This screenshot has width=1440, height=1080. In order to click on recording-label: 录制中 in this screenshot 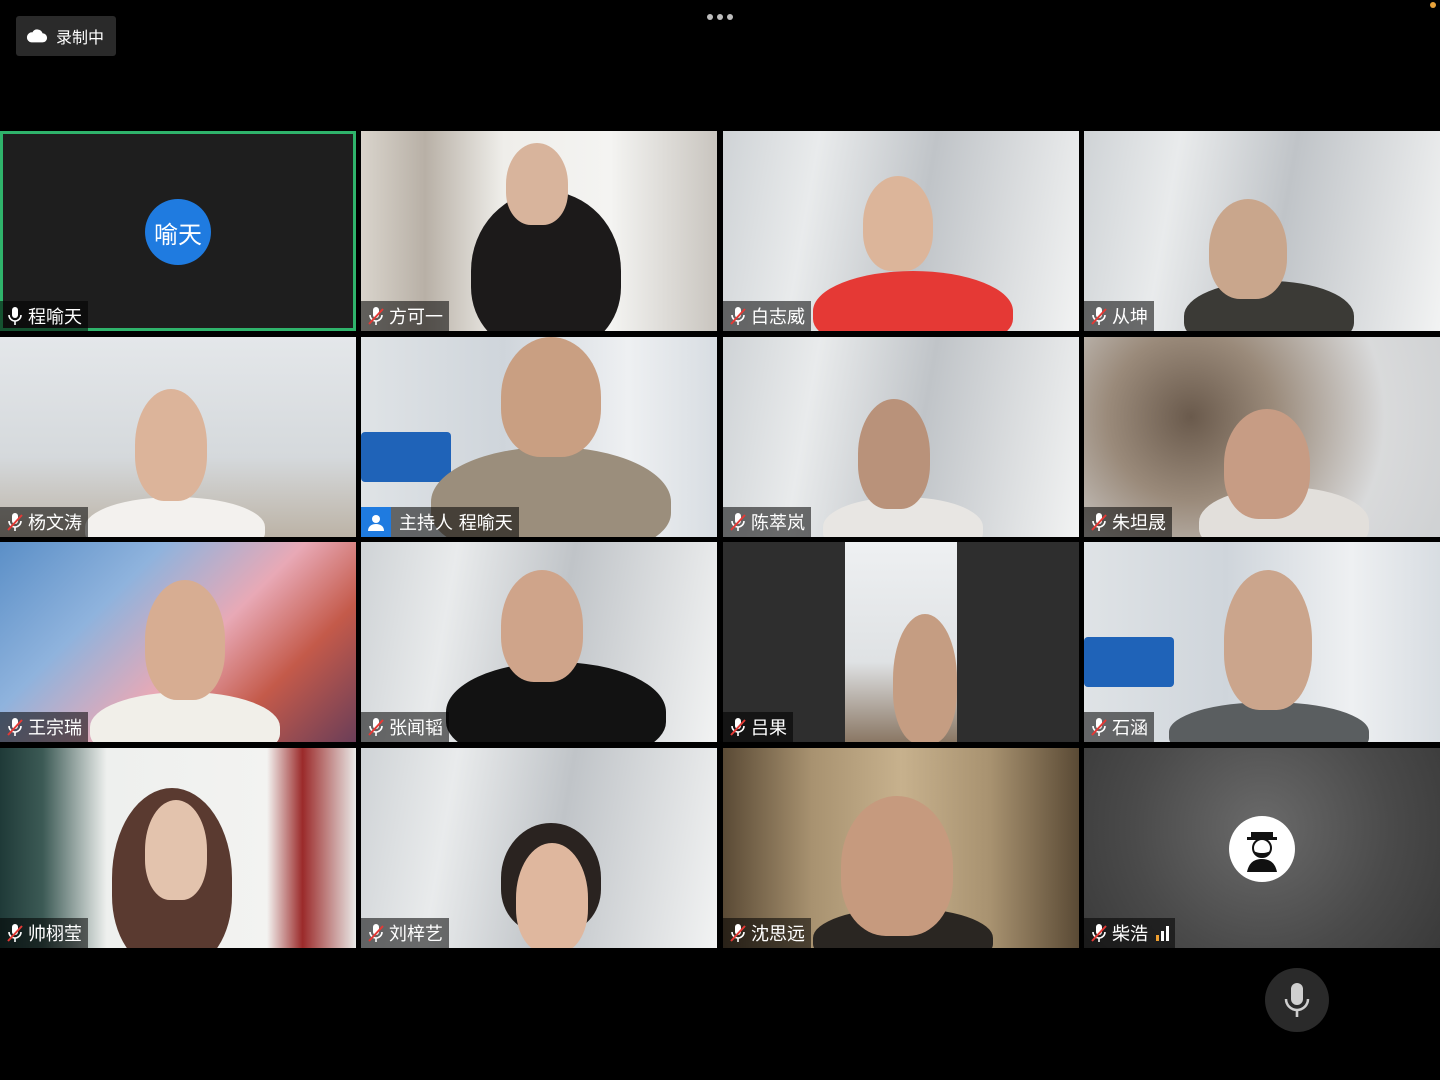, I will do `click(80, 37)`.